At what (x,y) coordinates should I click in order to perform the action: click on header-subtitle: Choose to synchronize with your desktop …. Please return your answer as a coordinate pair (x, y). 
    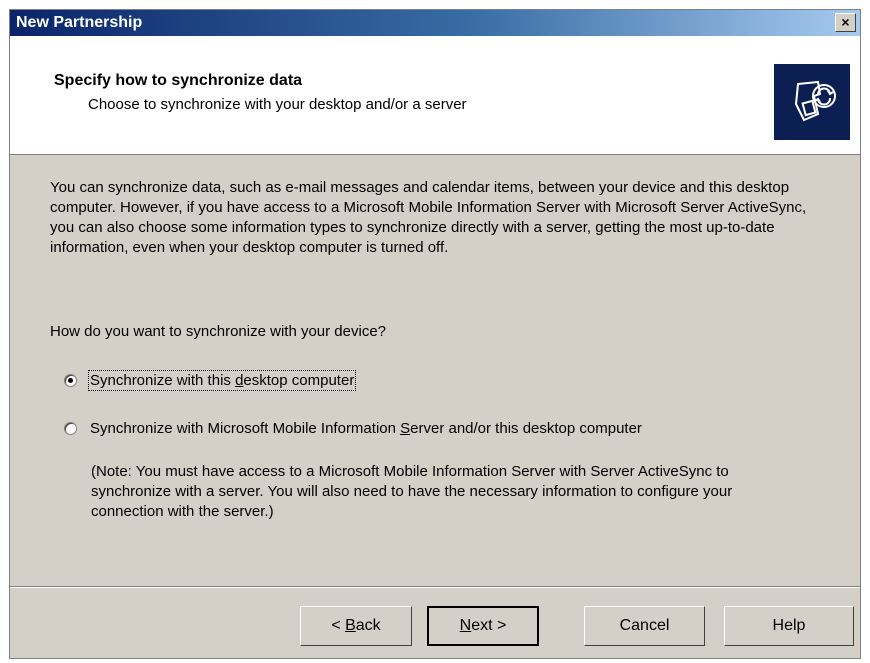
    Looking at the image, I should click on (277, 104).